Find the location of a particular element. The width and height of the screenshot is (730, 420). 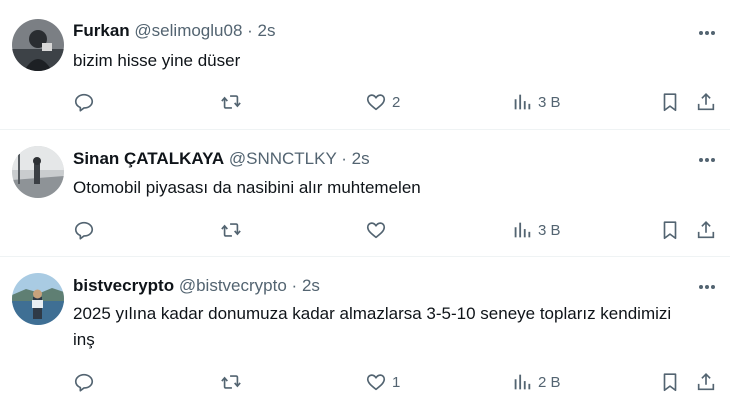

action-bar: 2 3 B is located at coordinates (395, 102).